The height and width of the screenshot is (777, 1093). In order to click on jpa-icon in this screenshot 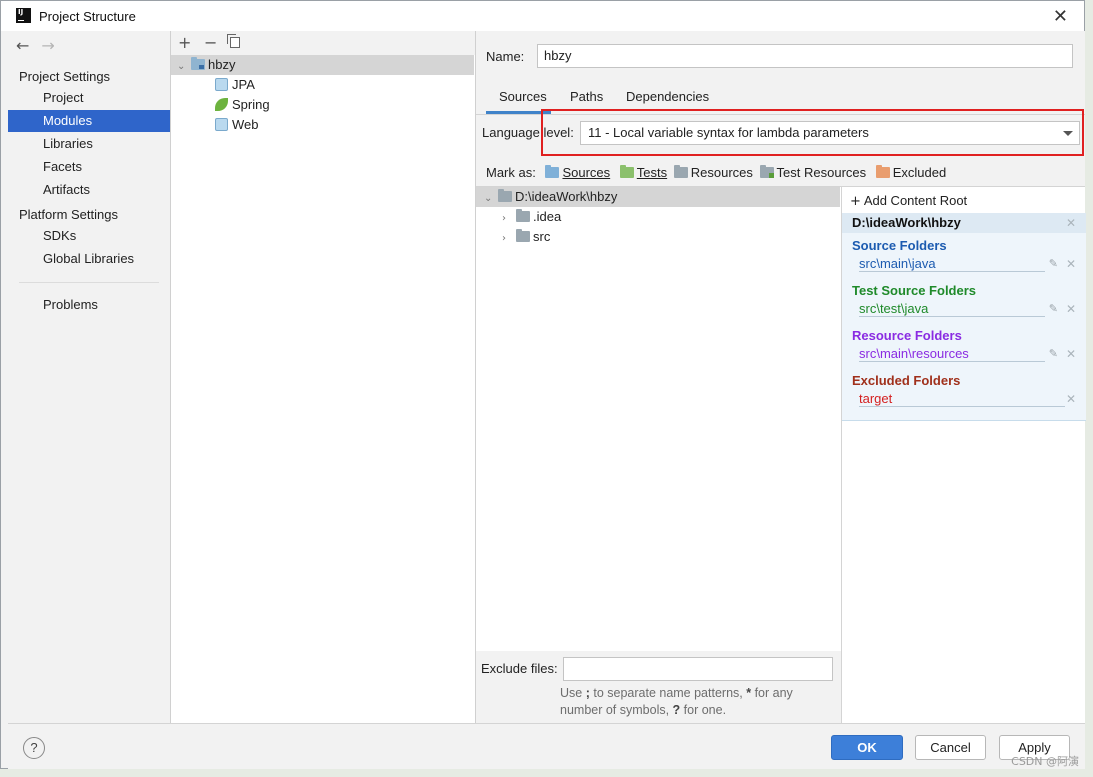, I will do `click(221, 84)`.